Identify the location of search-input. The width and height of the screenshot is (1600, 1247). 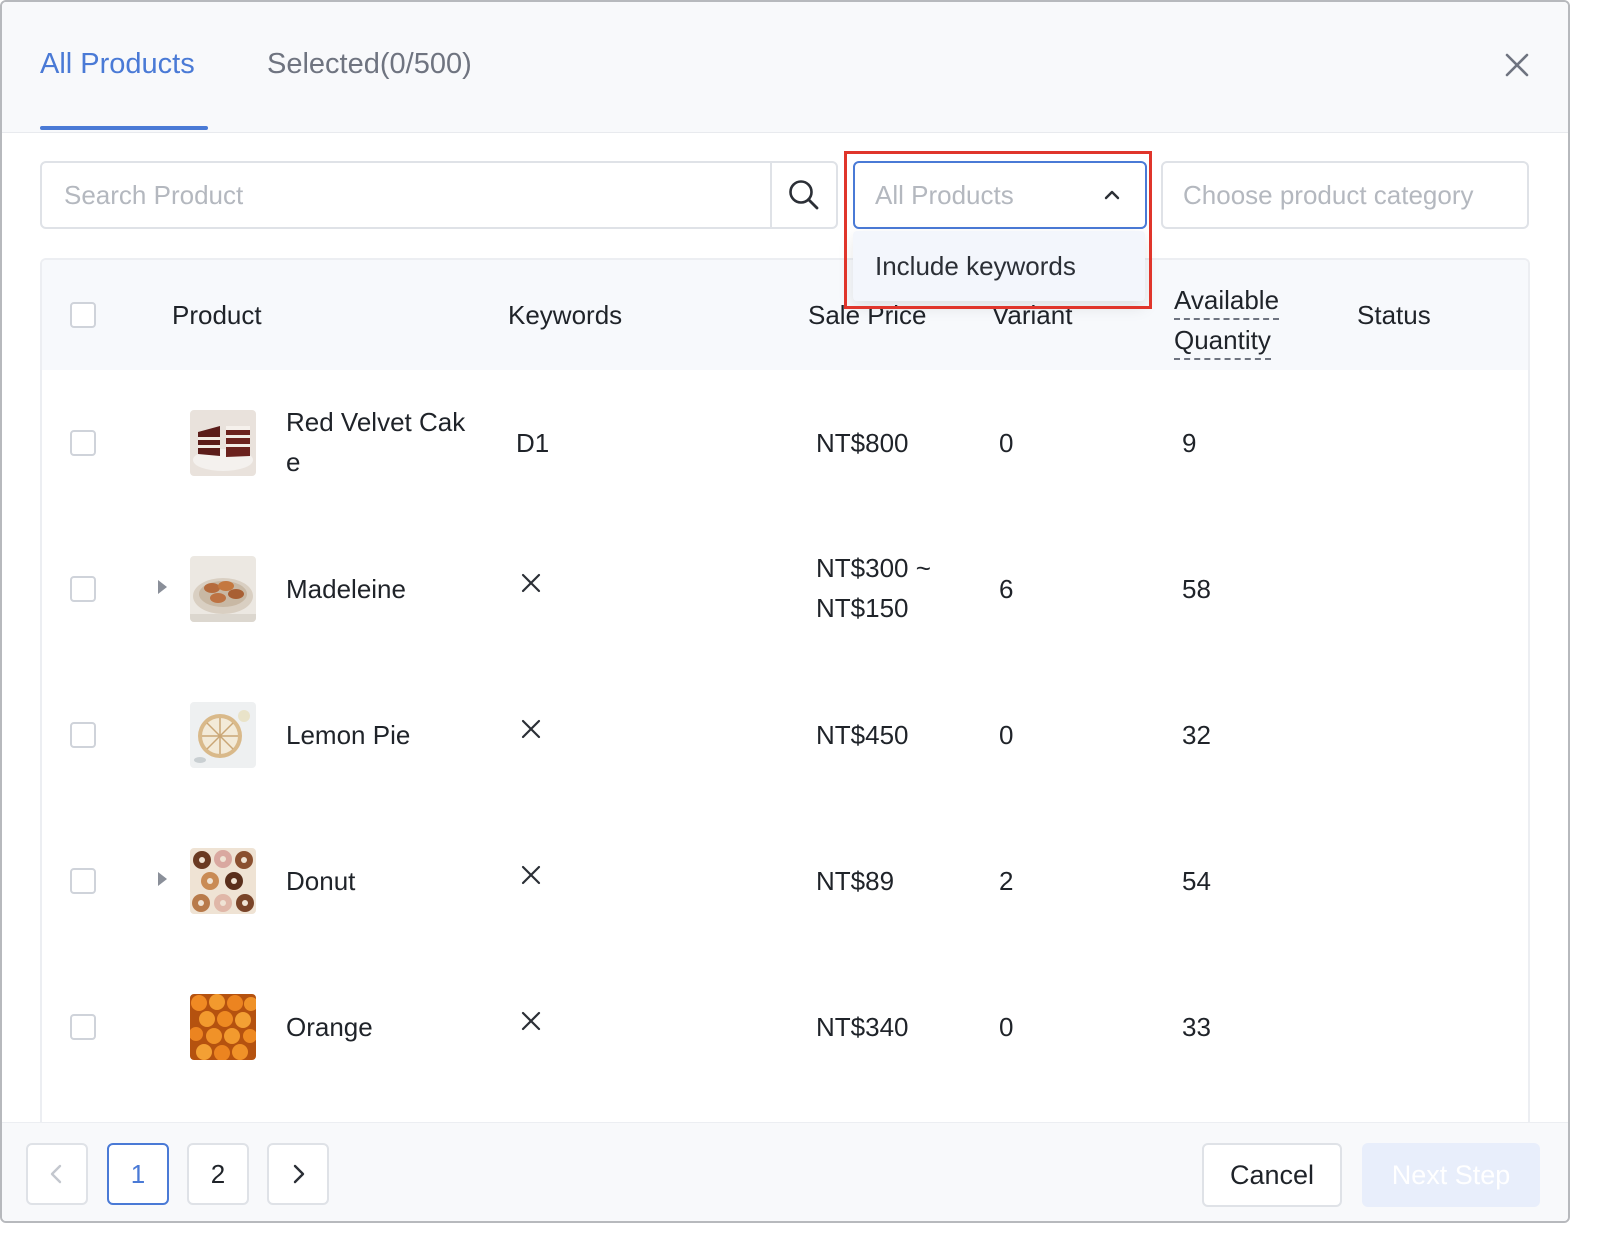
(405, 195).